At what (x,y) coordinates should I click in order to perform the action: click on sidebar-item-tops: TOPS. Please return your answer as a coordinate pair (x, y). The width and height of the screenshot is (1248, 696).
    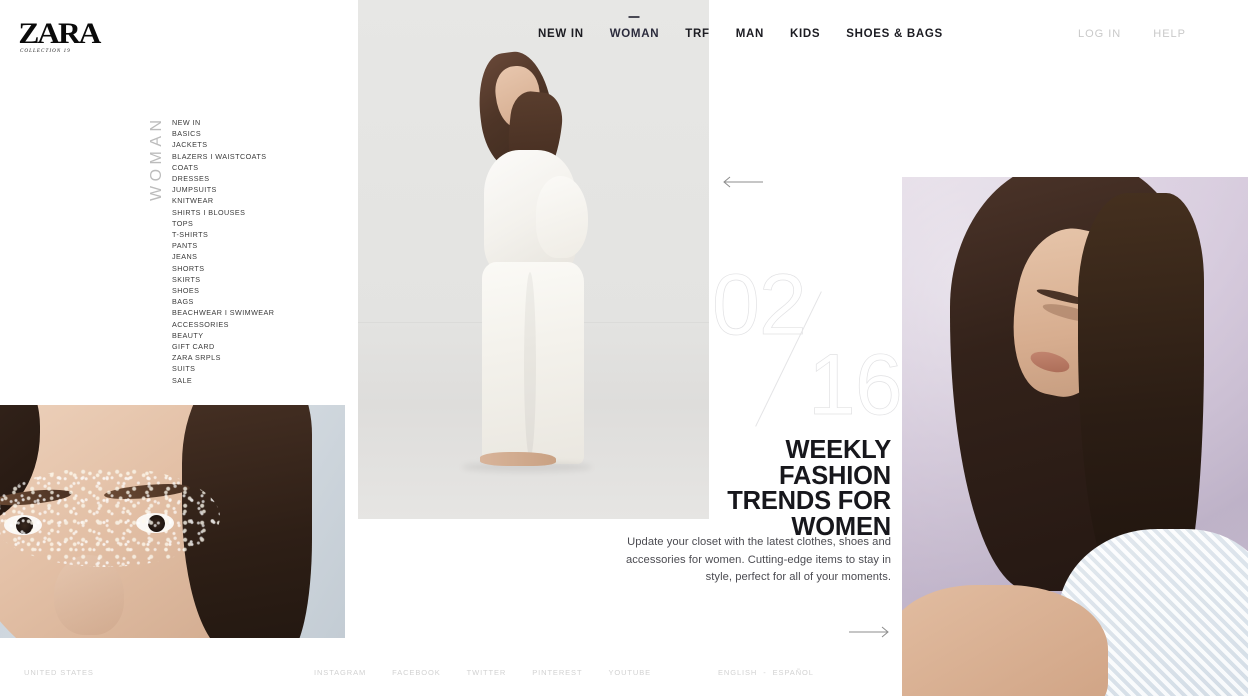
    Looking at the image, I should click on (262, 223).